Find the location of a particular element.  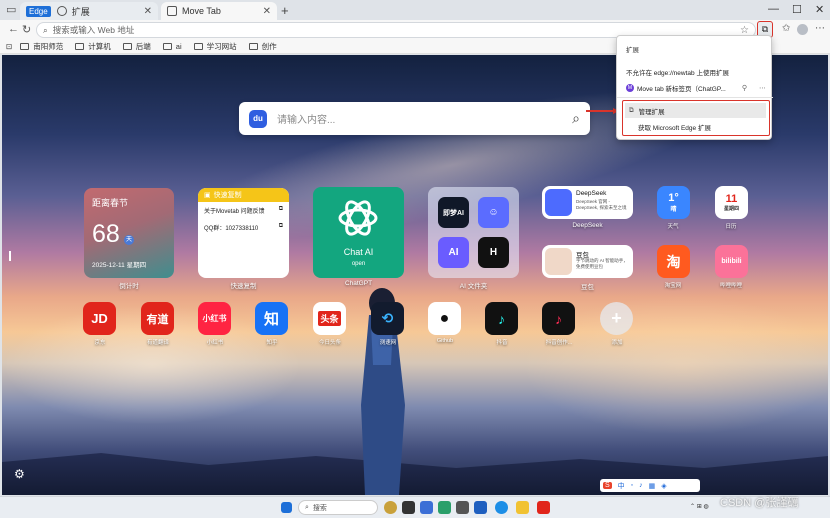

ime-toolbar: S 中 ◦ ♪ ▦ ◈ is located at coordinates (650, 485).